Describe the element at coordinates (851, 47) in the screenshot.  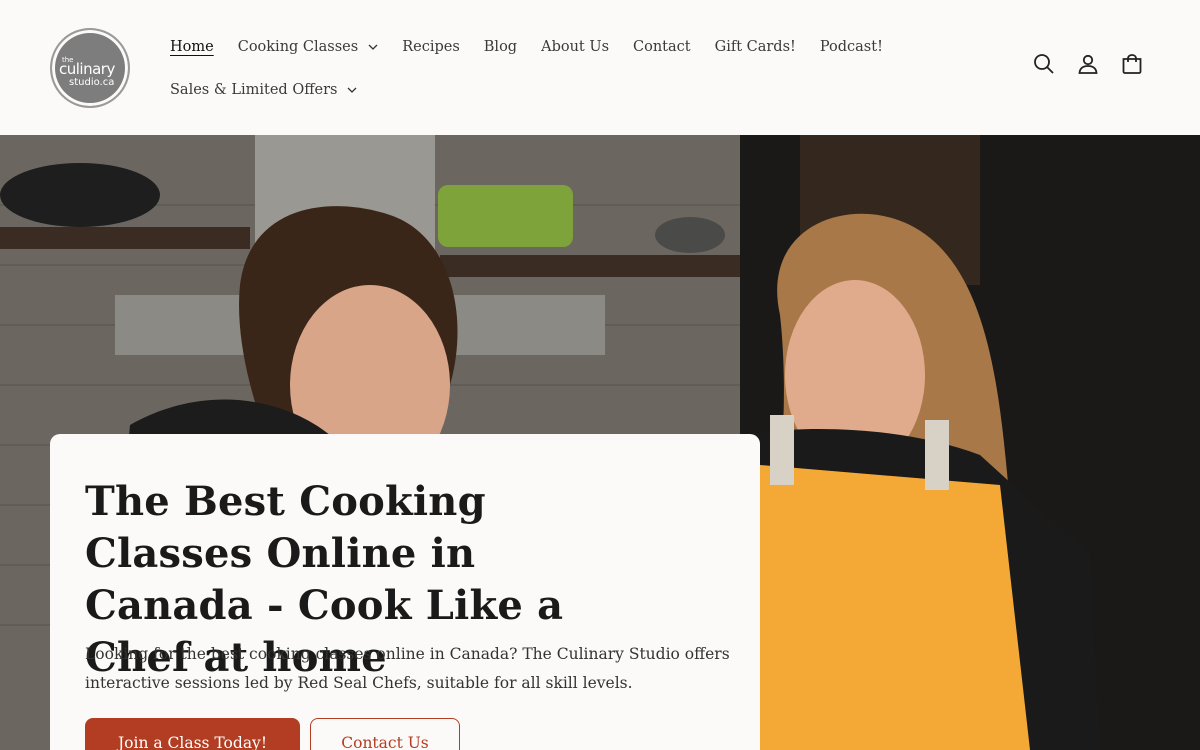
I see `nav-item-podcast: Podcast!` at that location.